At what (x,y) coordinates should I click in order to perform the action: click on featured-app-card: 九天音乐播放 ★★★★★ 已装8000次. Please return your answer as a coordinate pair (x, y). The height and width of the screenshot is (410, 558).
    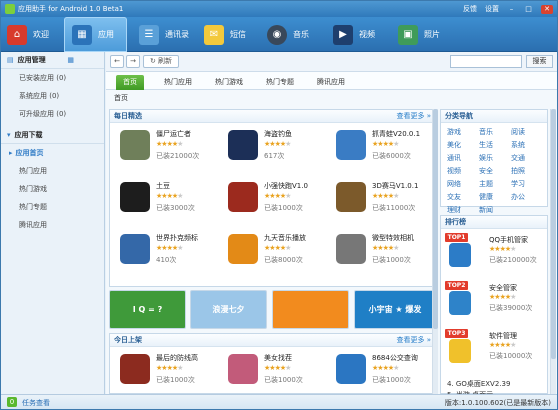
    Looking at the image, I should click on (280, 252).